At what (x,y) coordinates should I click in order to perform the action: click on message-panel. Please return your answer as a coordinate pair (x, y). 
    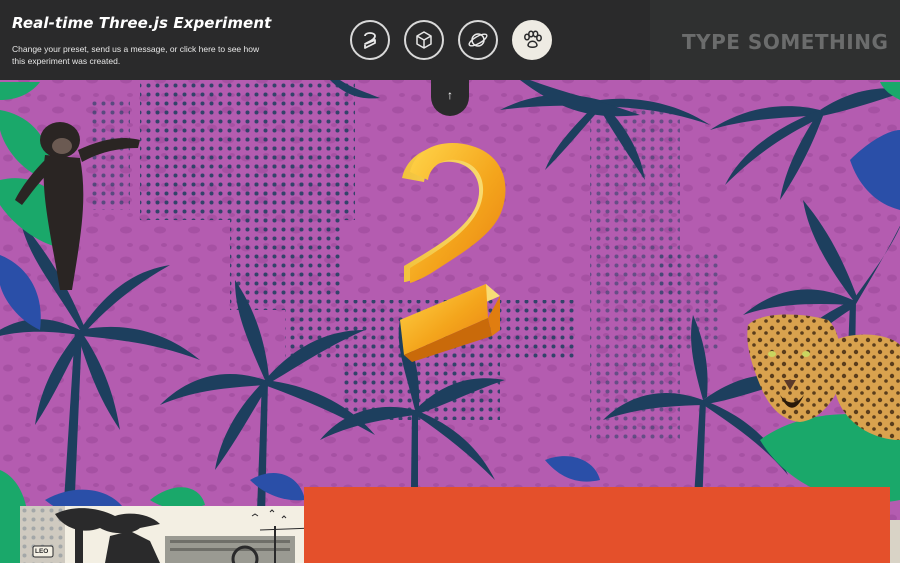
    Looking at the image, I should click on (775, 40).